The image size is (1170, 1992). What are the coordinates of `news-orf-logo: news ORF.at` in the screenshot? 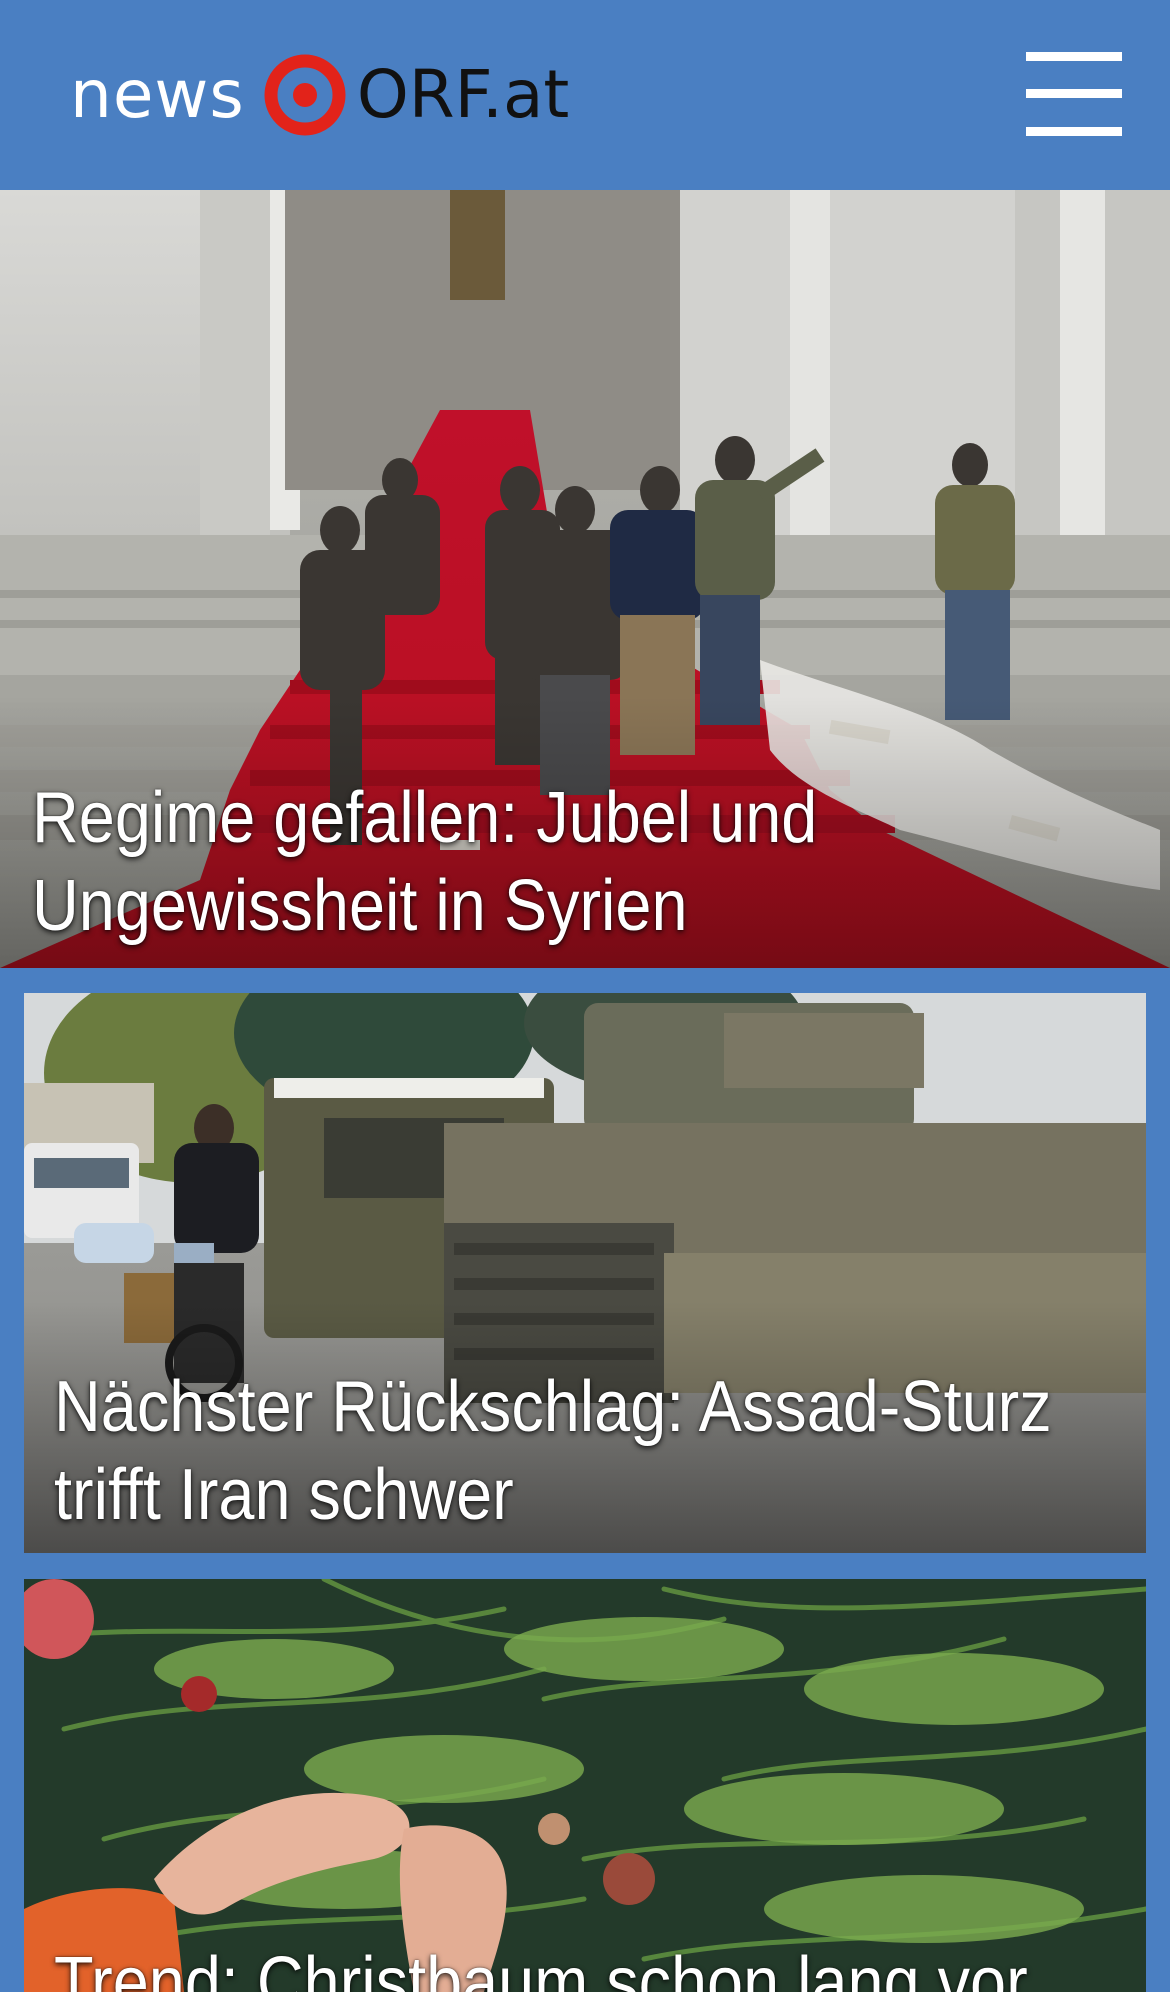 It's located at (319, 95).